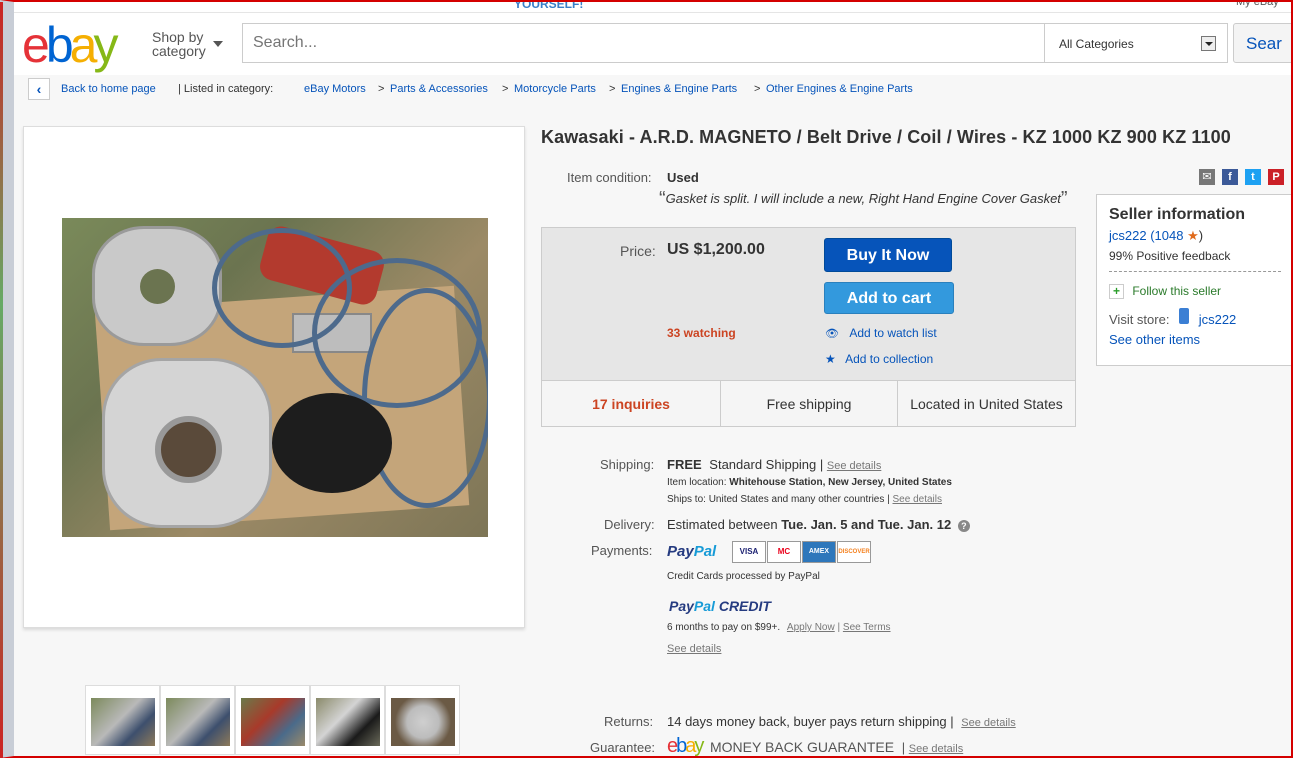 The height and width of the screenshot is (758, 1293). What do you see at coordinates (218, 44) in the screenshot?
I see `chevron-down-icon` at bounding box center [218, 44].